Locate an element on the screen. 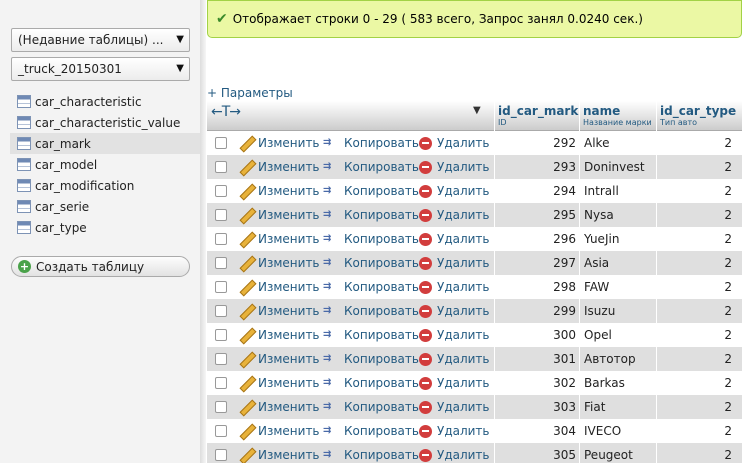 Image resolution: width=742 pixels, height=463 pixels. column-header-id-car-type: id_car_type Тип авто is located at coordinates (699, 116).